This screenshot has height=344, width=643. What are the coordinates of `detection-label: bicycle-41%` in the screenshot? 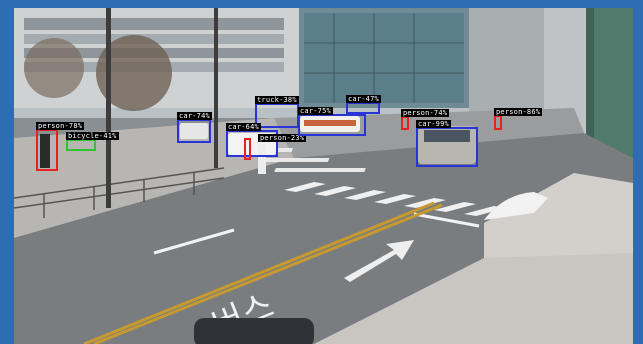 It's located at (92, 136).